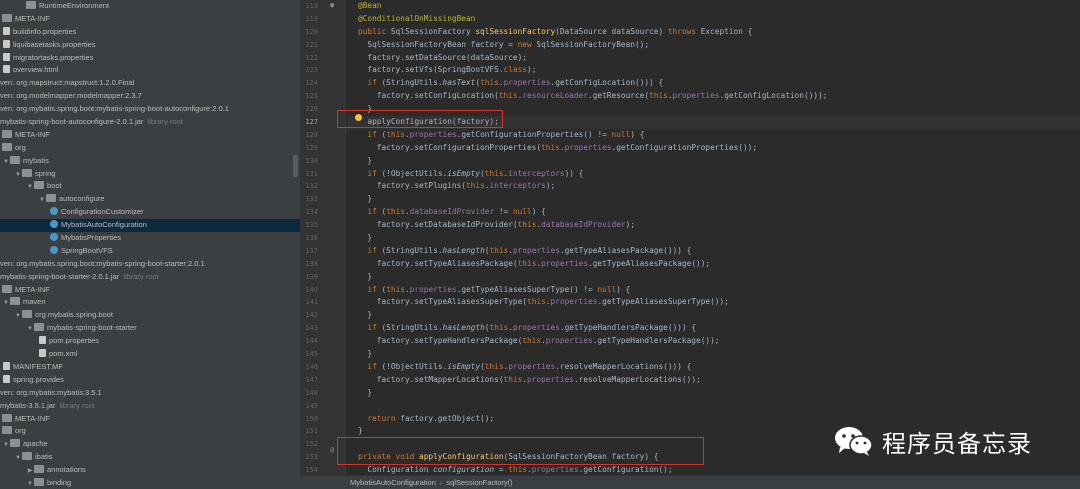 The height and width of the screenshot is (489, 1080). Describe the element at coordinates (150, 70) in the screenshot. I see `tree-item: overview.html` at that location.